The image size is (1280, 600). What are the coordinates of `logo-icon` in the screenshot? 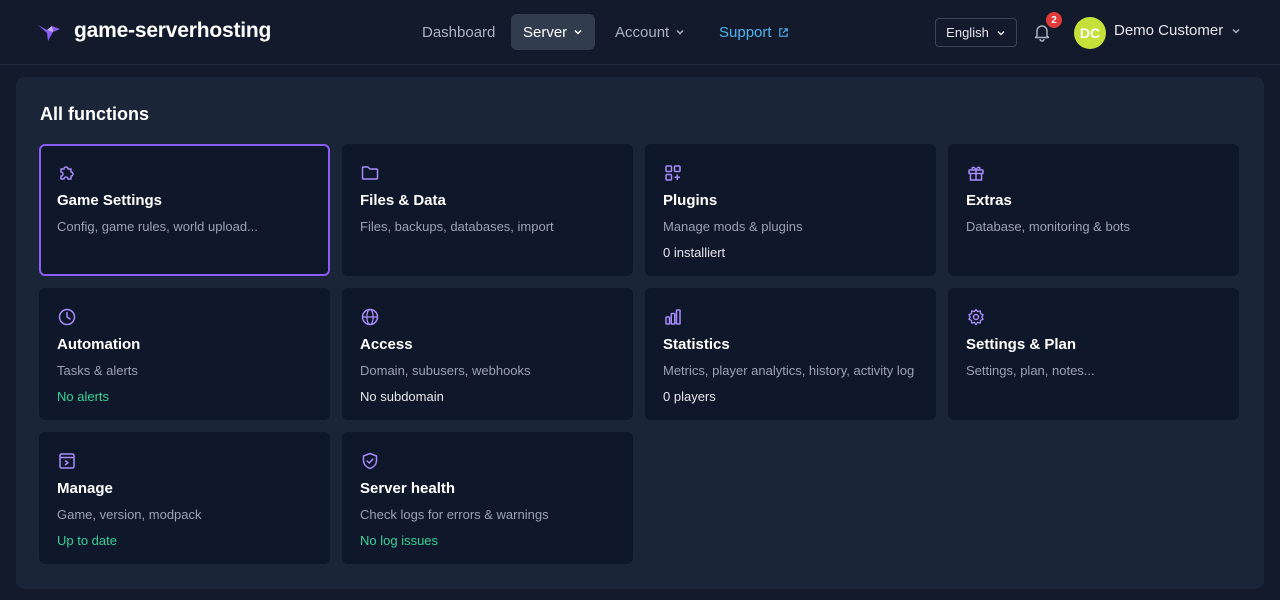 It's located at (49, 32).